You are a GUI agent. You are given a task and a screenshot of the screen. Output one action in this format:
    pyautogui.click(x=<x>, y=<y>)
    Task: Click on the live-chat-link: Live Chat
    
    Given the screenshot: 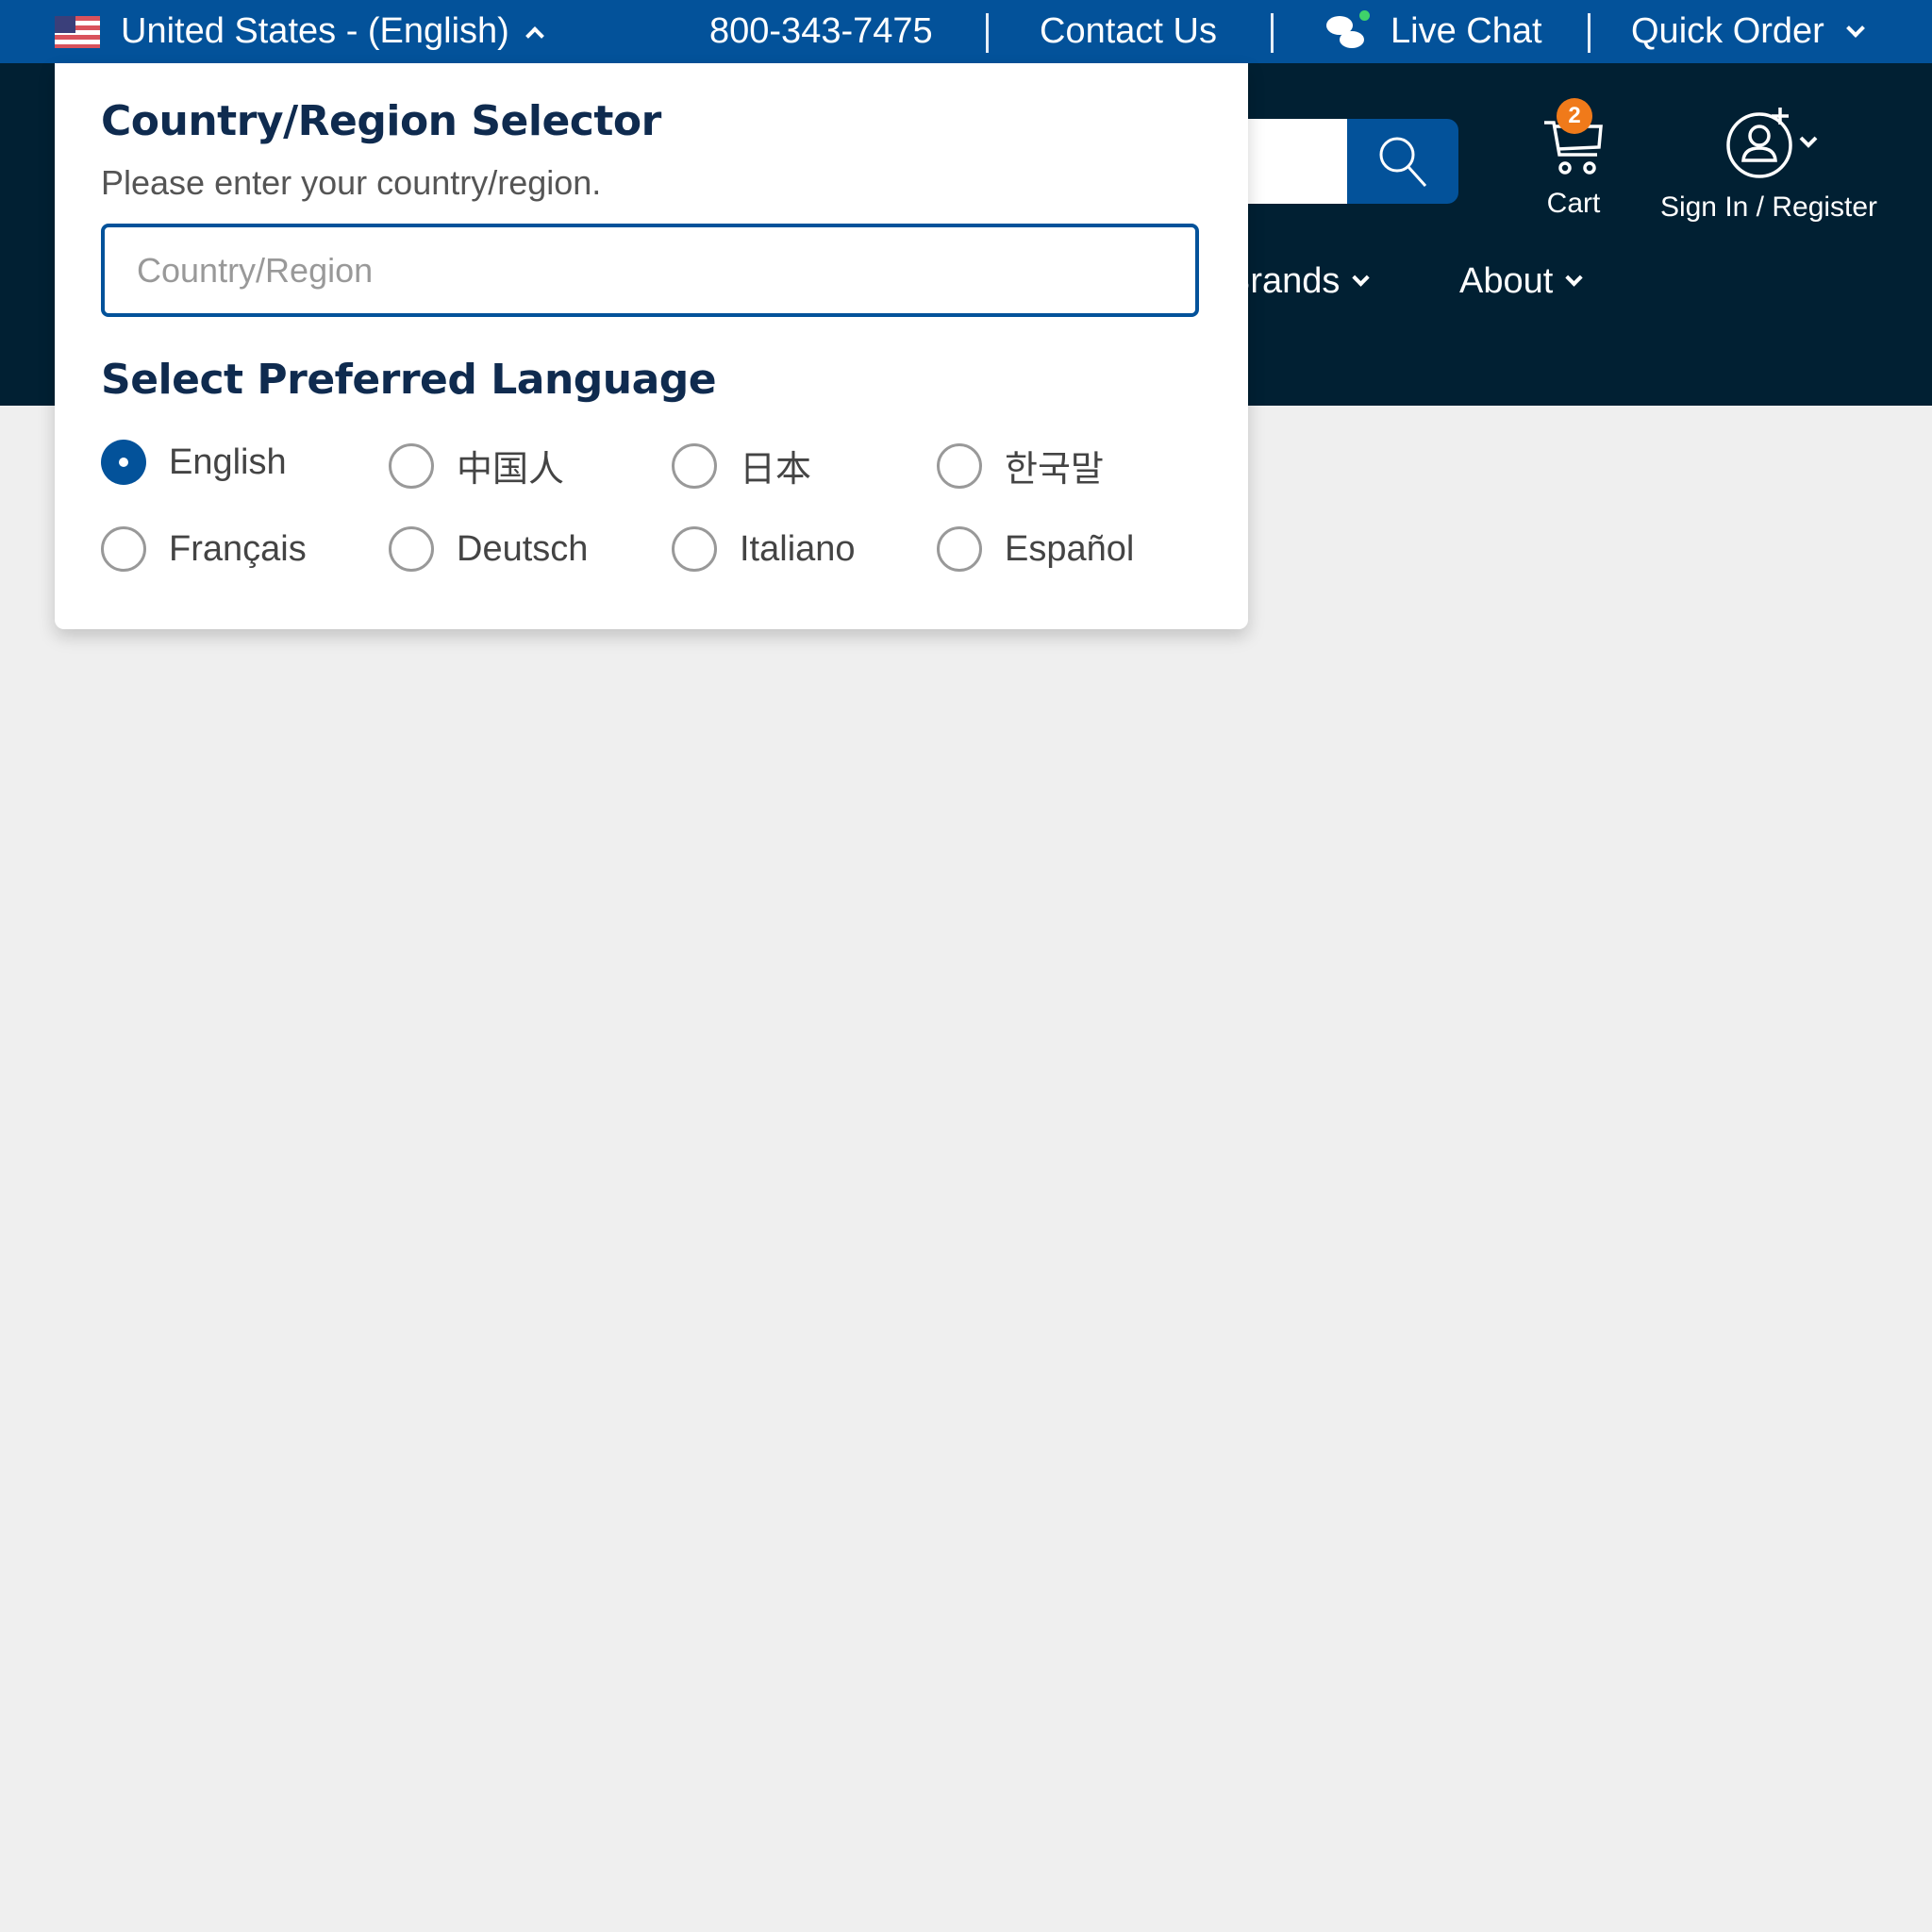 What is the action you would take?
    pyautogui.click(x=1434, y=31)
    